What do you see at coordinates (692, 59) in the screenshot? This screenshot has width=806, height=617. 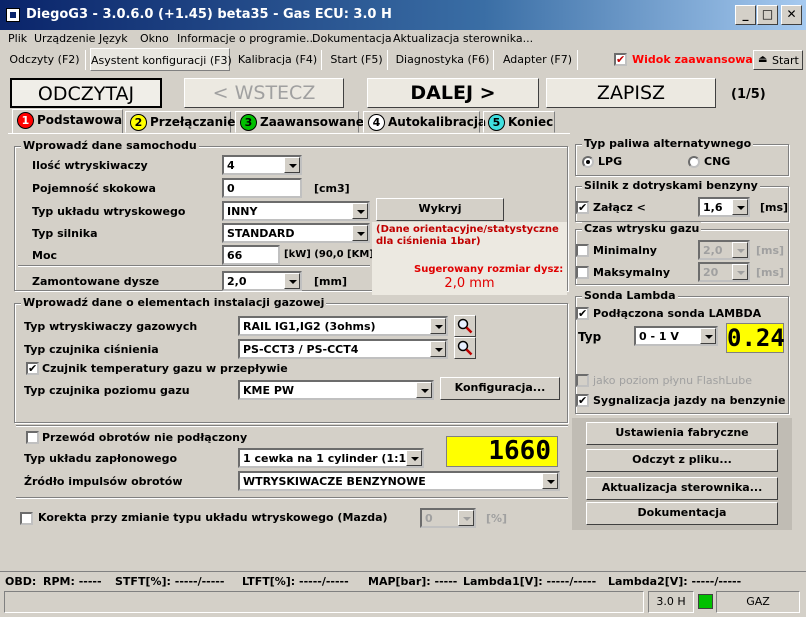 I see `advanced-view-label: Widok zaawansowany` at bounding box center [692, 59].